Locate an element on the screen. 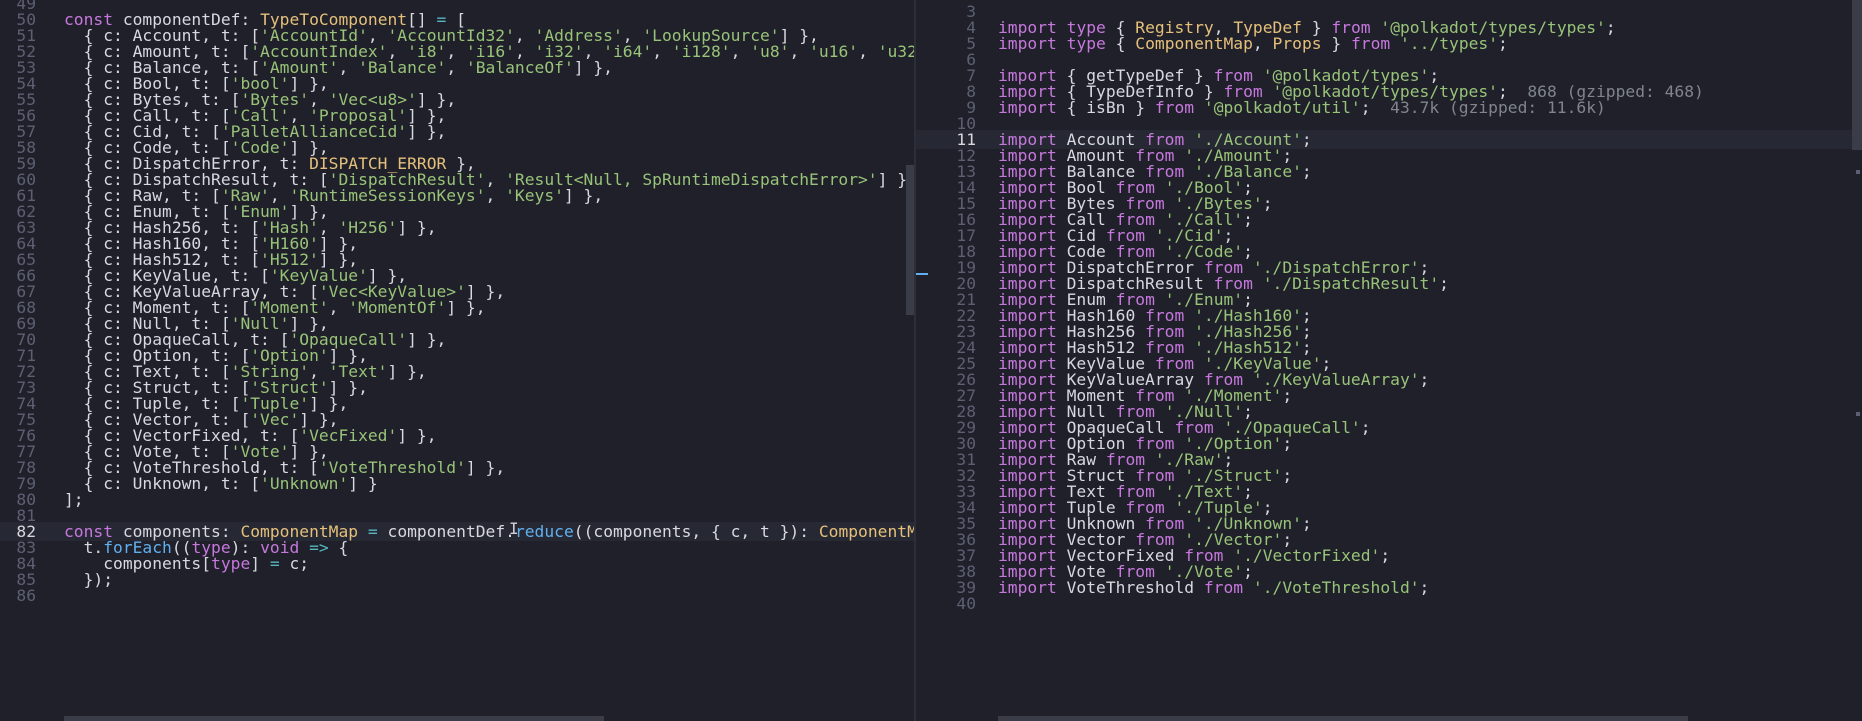 This screenshot has height=721, width=1862. left-horizontal-scrollbar is located at coordinates (334, 718).